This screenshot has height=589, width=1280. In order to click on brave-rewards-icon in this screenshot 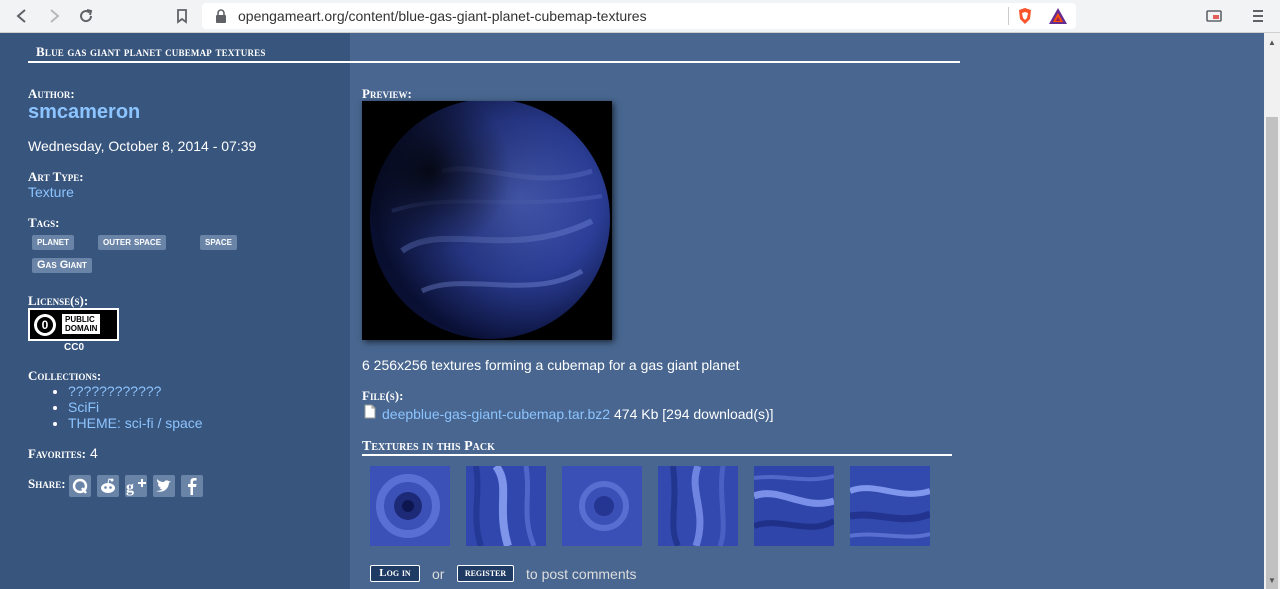, I will do `click(1058, 16)`.